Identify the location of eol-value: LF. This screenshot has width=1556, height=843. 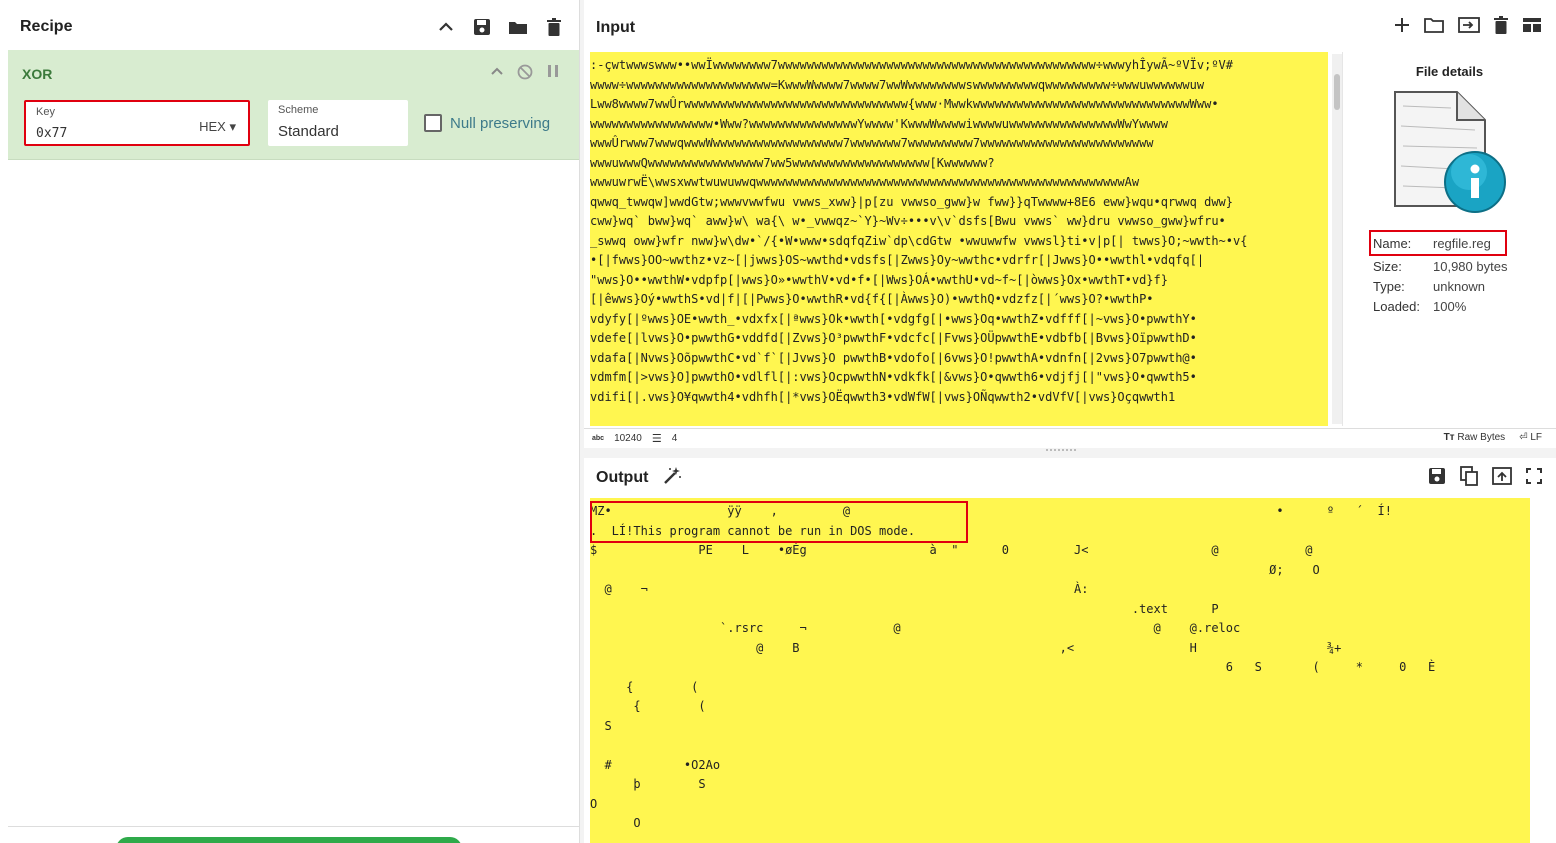
(1536, 437).